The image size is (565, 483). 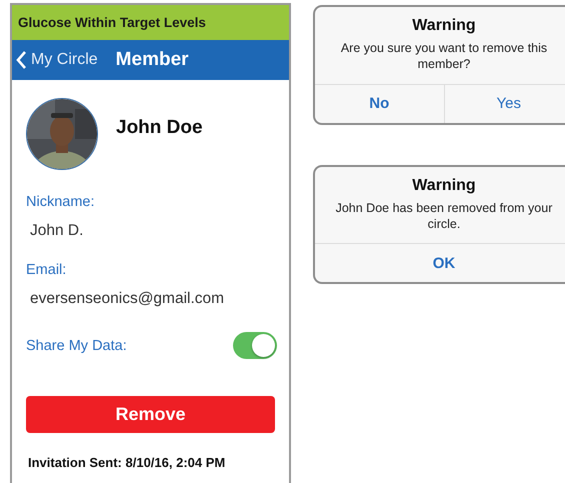 What do you see at coordinates (56, 231) in the screenshot?
I see `field-value: John D.` at bounding box center [56, 231].